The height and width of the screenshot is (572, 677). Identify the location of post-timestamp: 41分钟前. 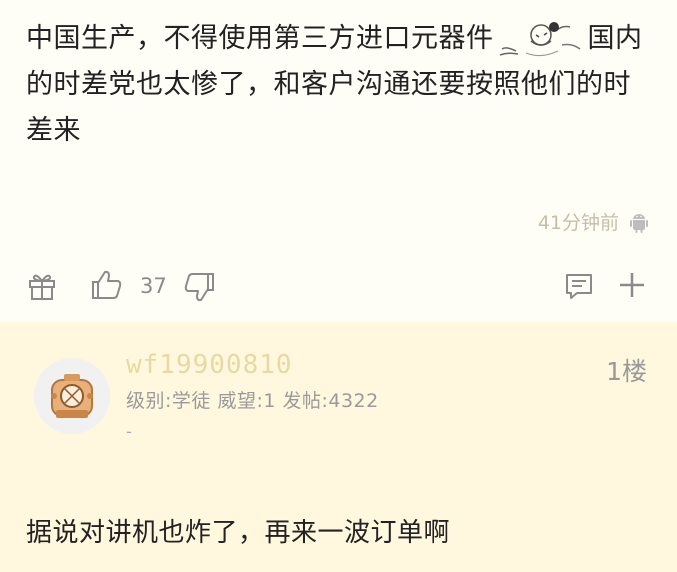
(578, 223).